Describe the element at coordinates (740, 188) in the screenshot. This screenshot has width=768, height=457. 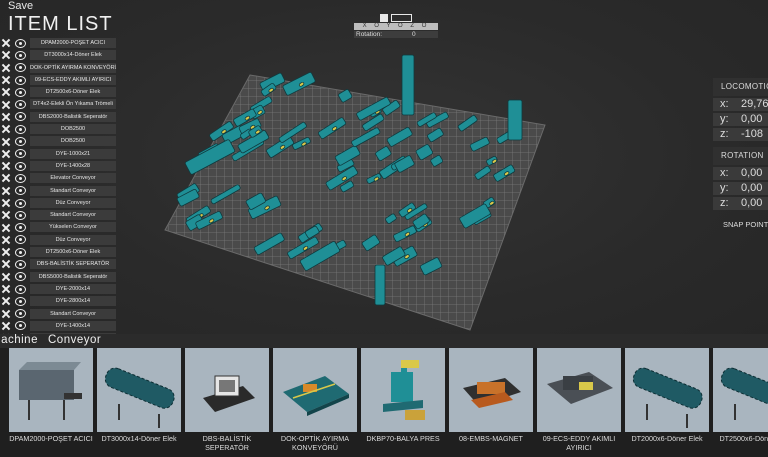
I see `rotation-y-field: y: 0,00` at that location.